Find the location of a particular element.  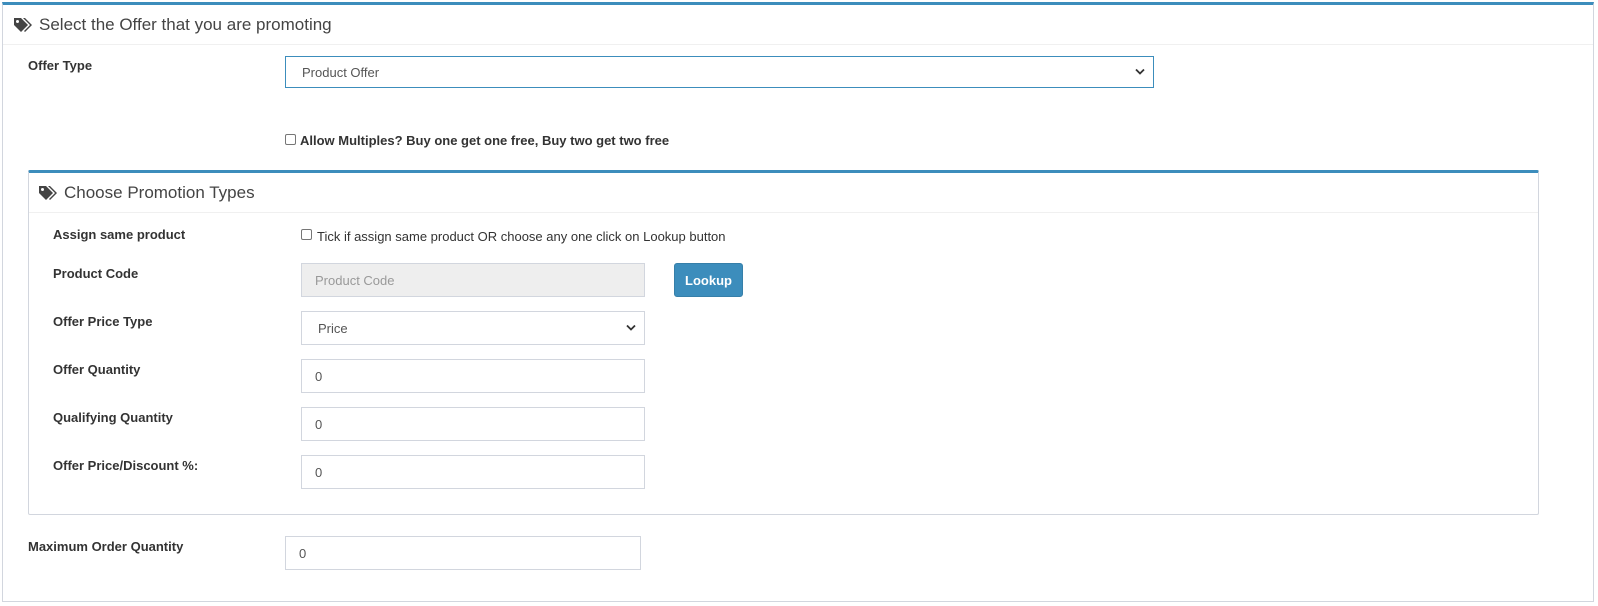

max-order-quantity-label: Maximum Order Quantity is located at coordinates (106, 546).